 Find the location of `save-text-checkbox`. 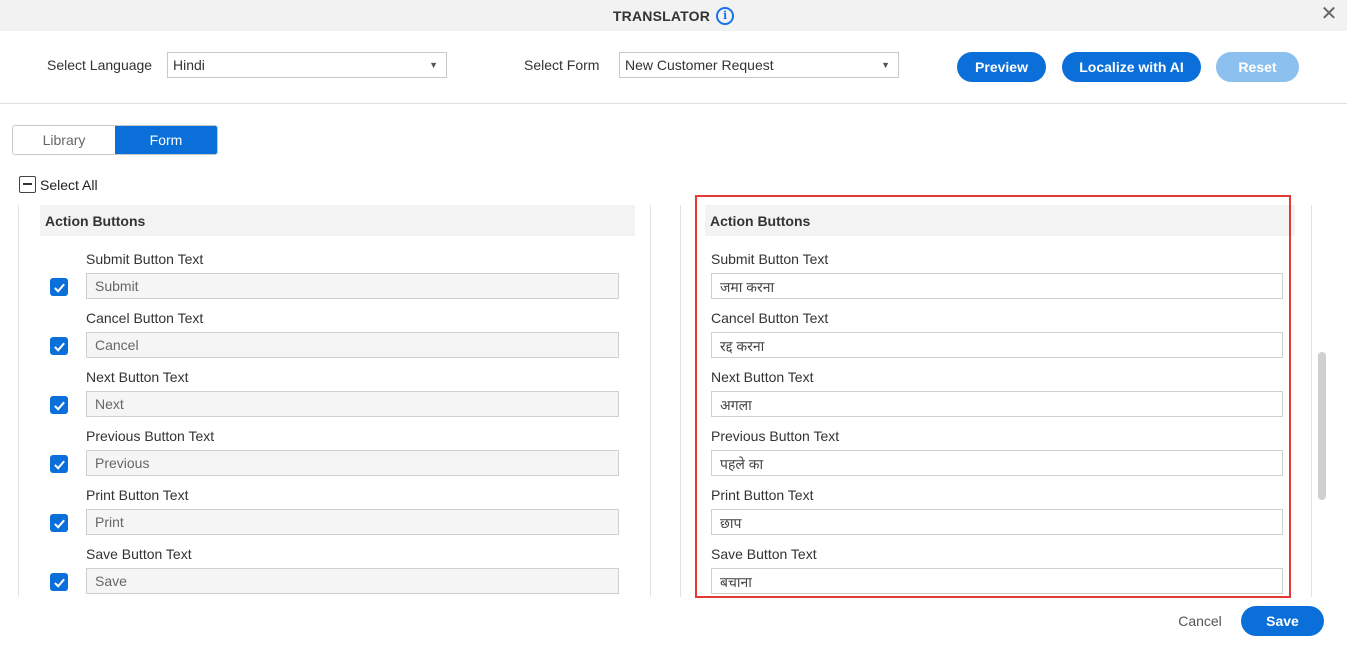

save-text-checkbox is located at coordinates (59, 582).